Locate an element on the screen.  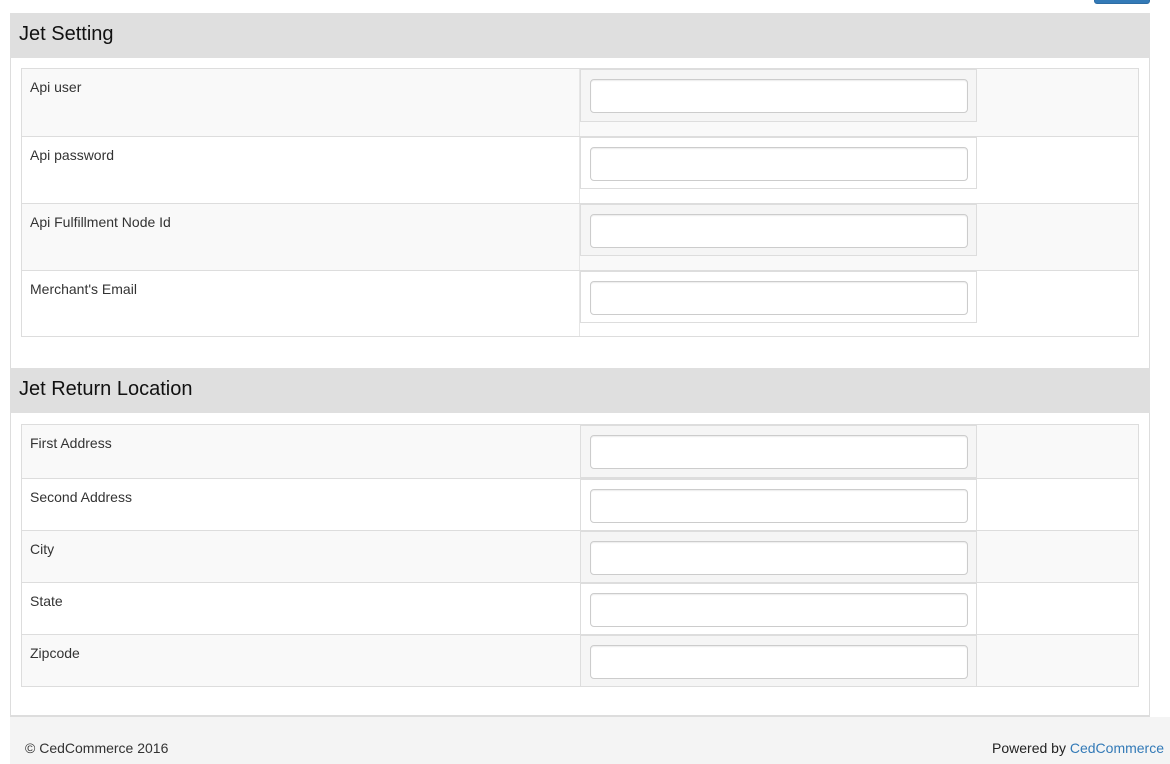
api-password-input is located at coordinates (779, 164).